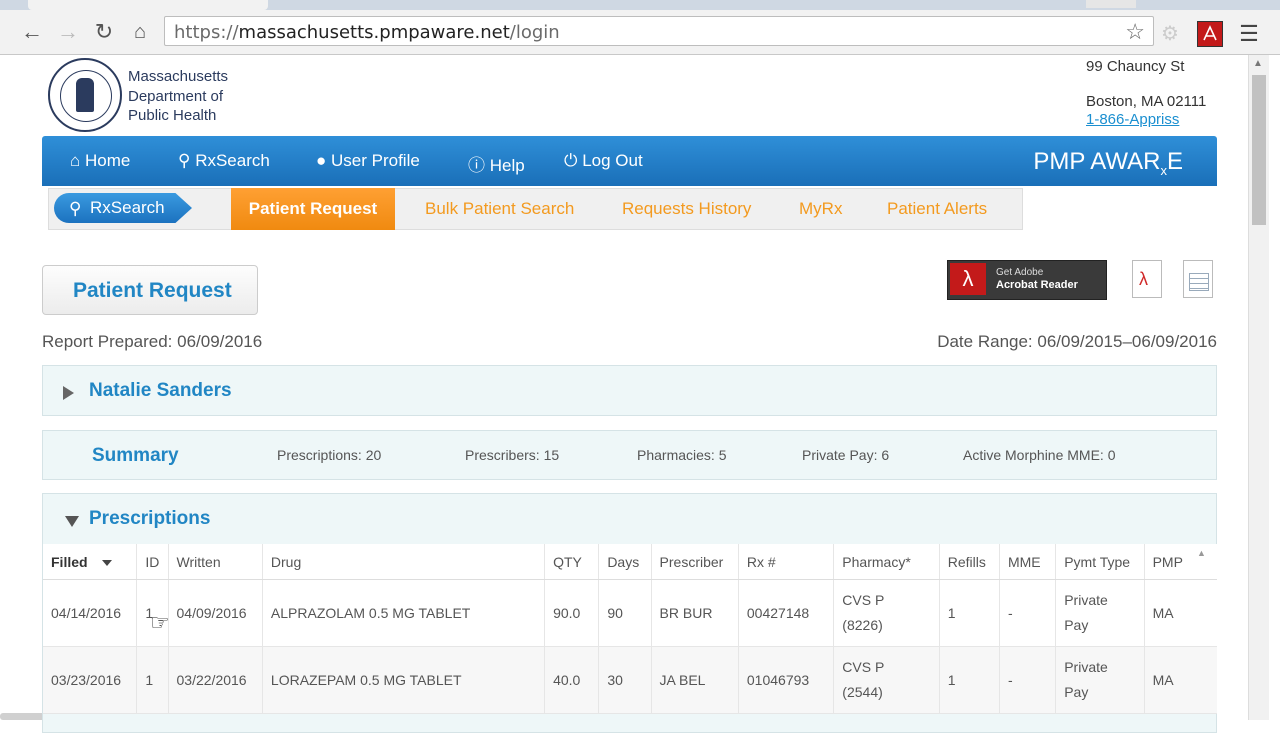 The image size is (1280, 733). What do you see at coordinates (404, 562) in the screenshot?
I see `col-drug: Drug` at bounding box center [404, 562].